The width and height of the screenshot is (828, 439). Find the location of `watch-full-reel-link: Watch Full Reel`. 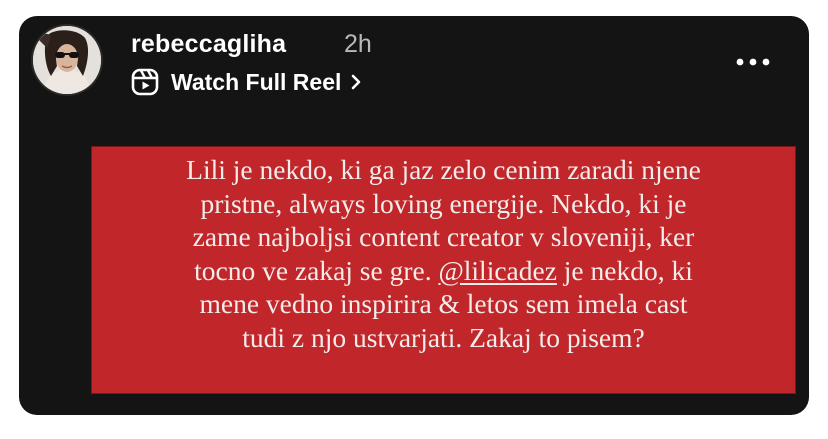

watch-full-reel-link: Watch Full Reel is located at coordinates (247, 82).